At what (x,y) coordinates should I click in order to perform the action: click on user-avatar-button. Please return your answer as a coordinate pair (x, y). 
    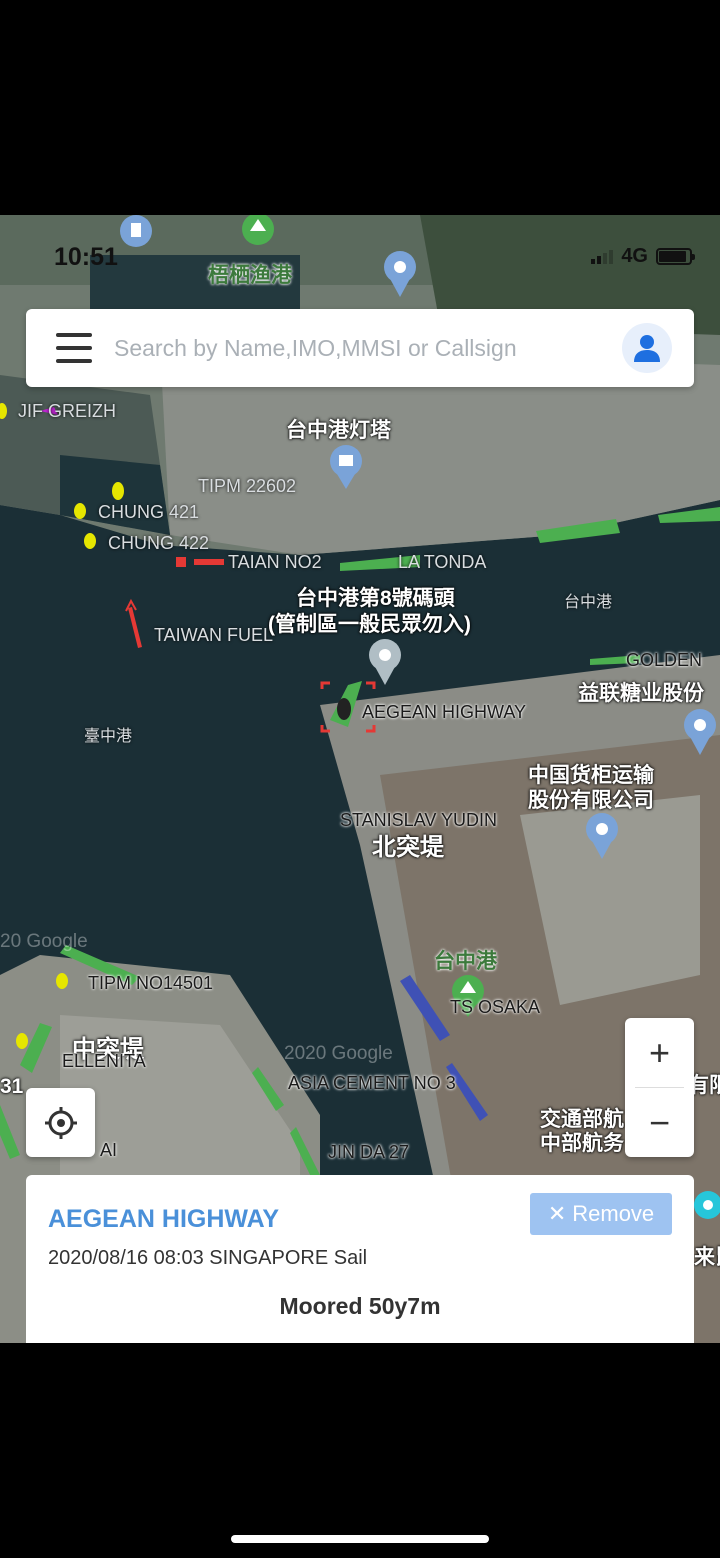
    Looking at the image, I should click on (647, 348).